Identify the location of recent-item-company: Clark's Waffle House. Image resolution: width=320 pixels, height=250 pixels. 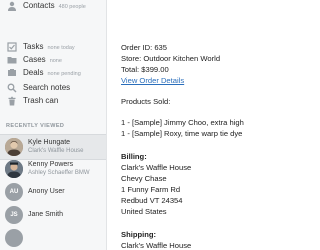
(56, 151).